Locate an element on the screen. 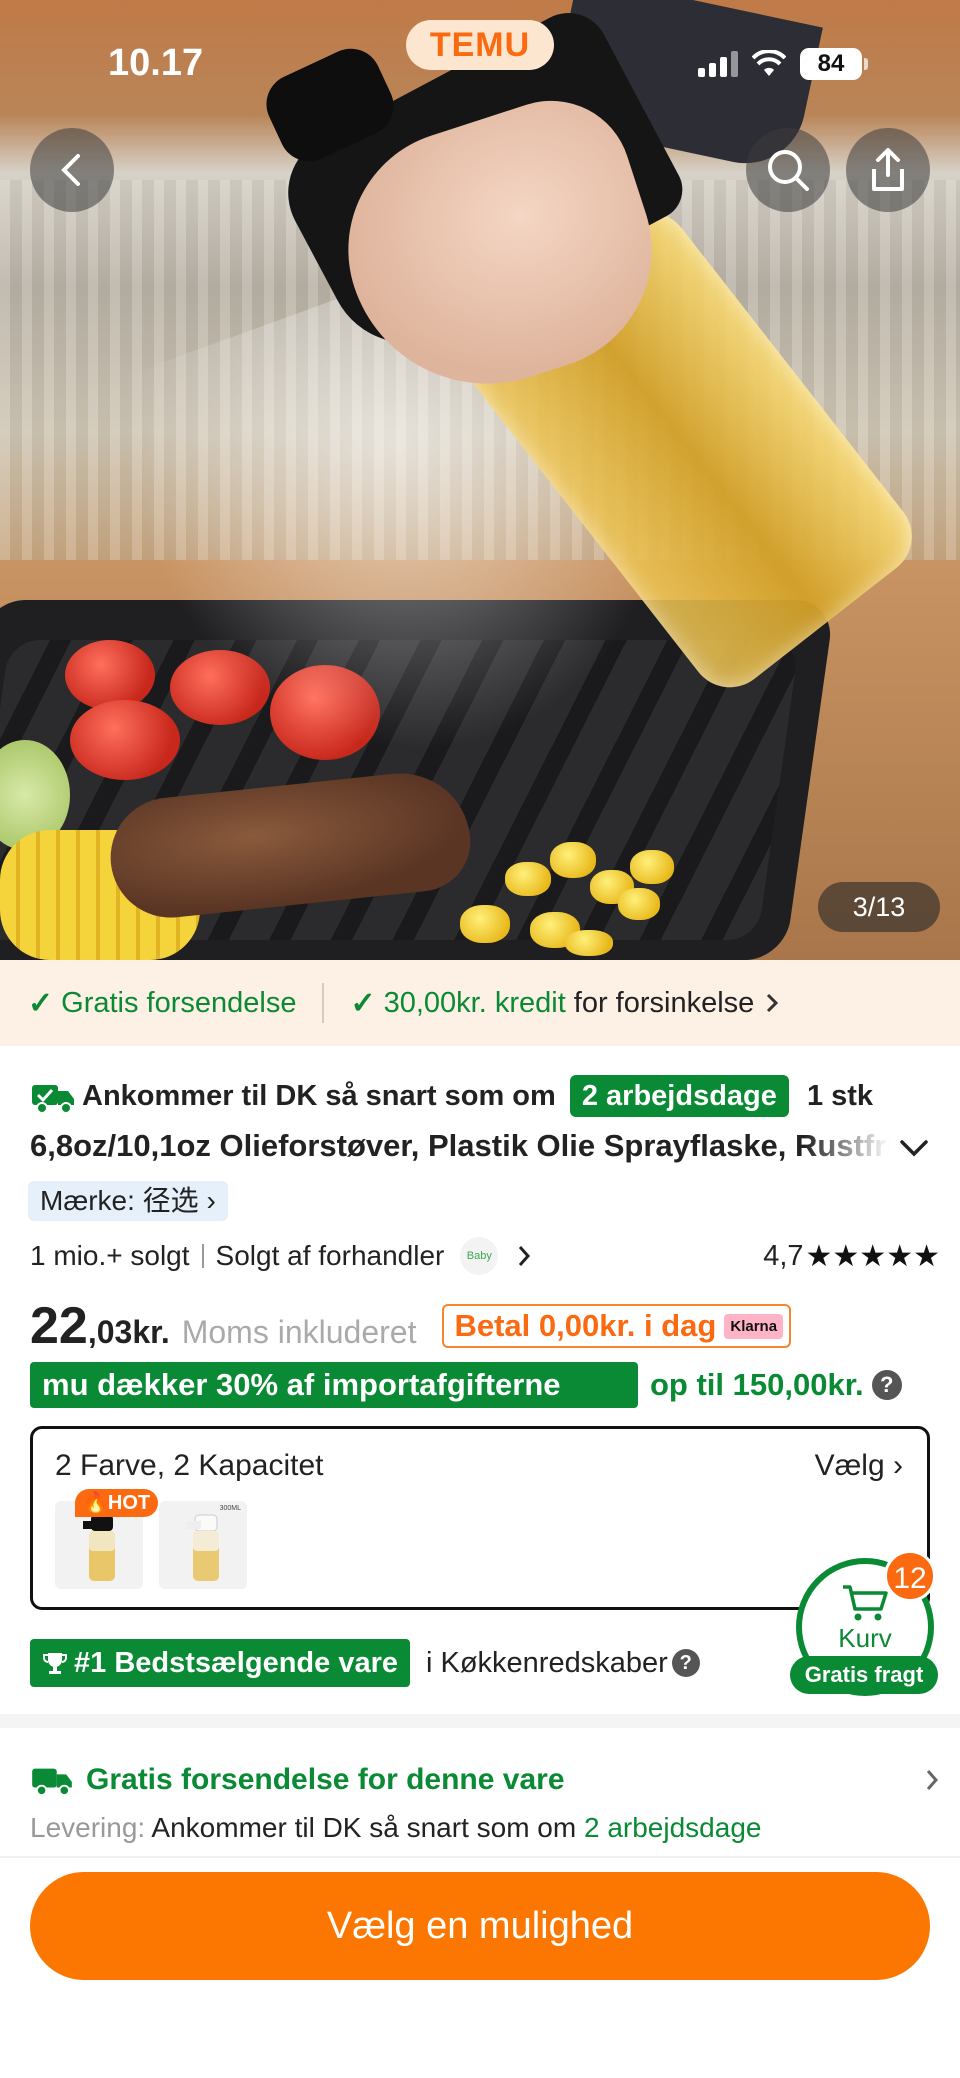  share-button is located at coordinates (888, 170).